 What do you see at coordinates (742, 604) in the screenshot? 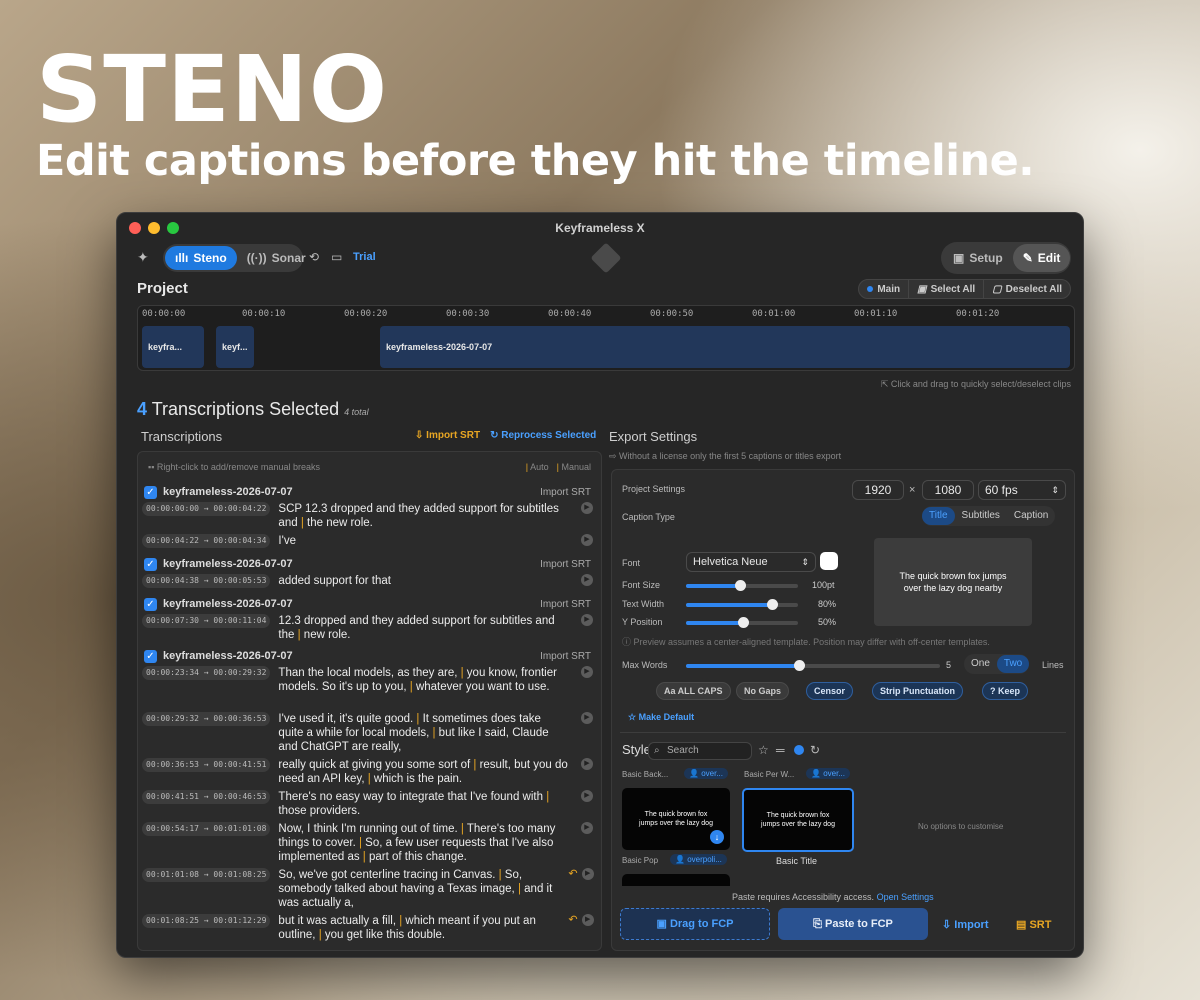
I see `text-width-slider` at bounding box center [742, 604].